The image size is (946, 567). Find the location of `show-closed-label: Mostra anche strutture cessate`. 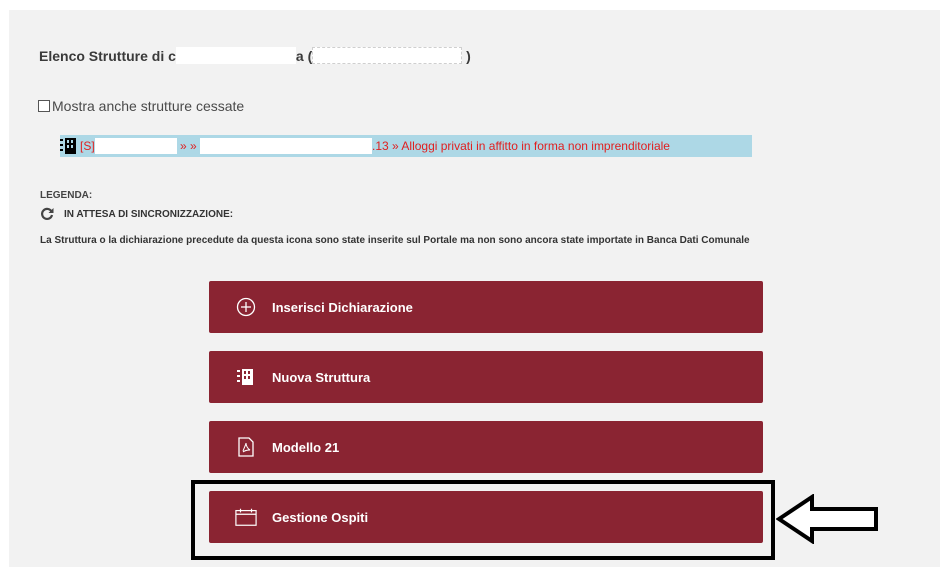

show-closed-label: Mostra anche strutture cessate is located at coordinates (148, 106).